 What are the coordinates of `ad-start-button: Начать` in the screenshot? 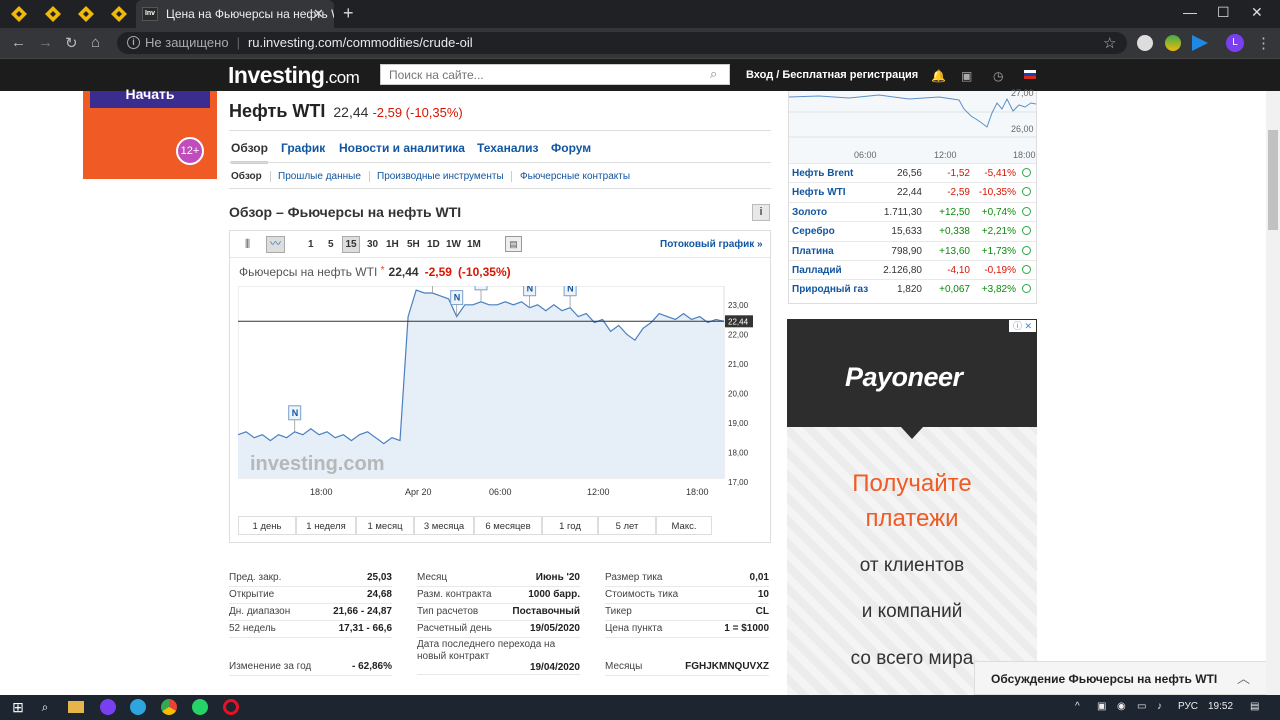 It's located at (150, 97).